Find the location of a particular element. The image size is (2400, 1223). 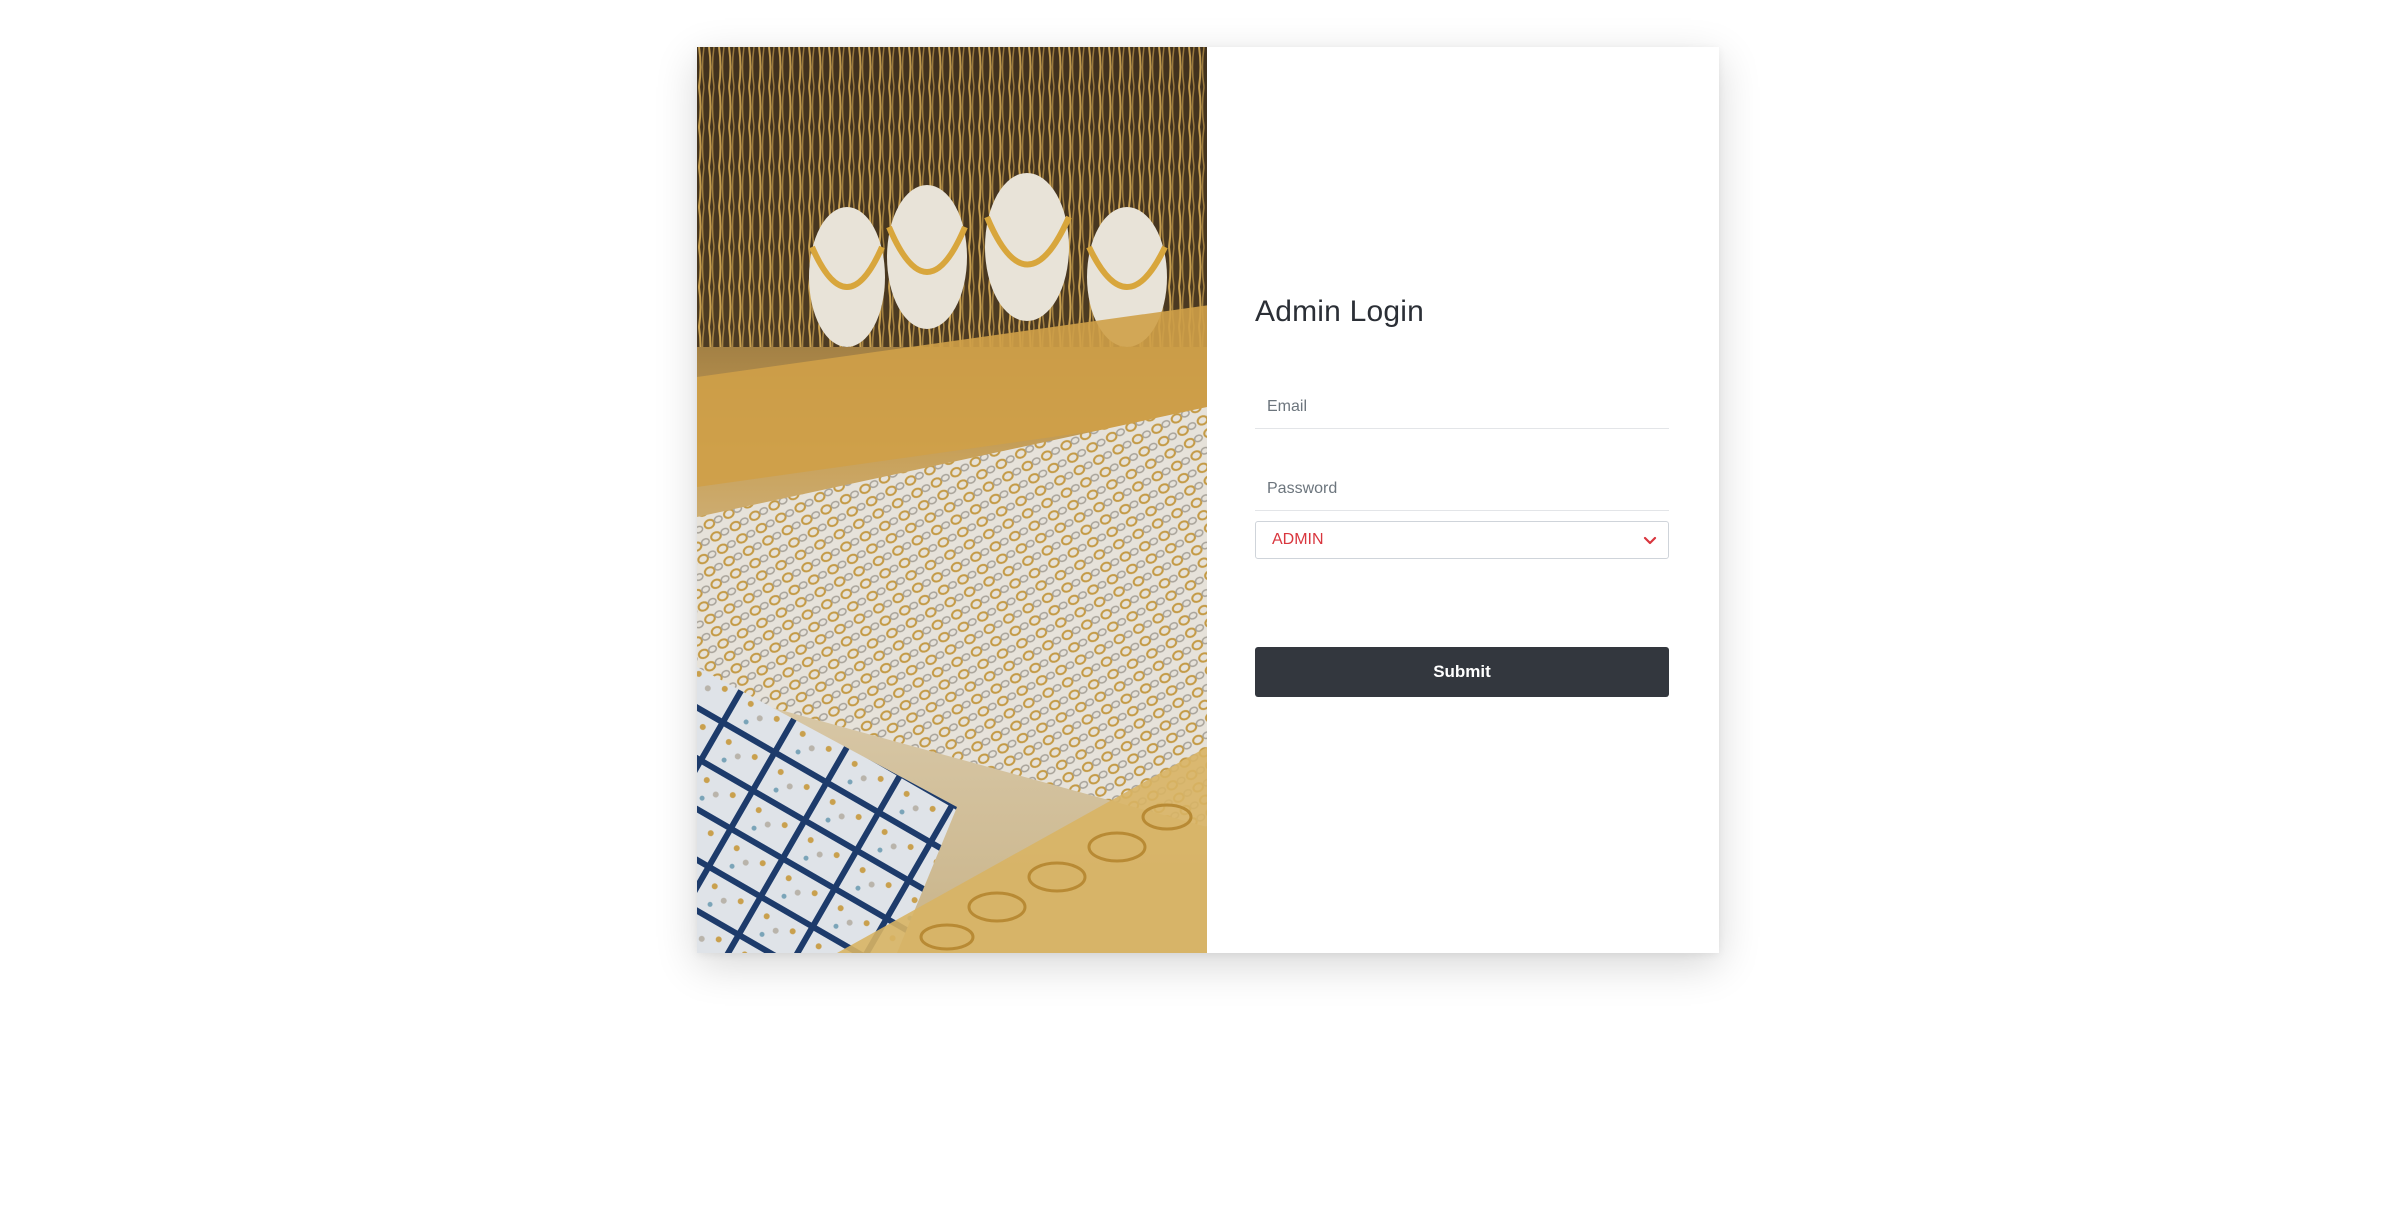

role-select-value: ADMIN is located at coordinates (1298, 539).